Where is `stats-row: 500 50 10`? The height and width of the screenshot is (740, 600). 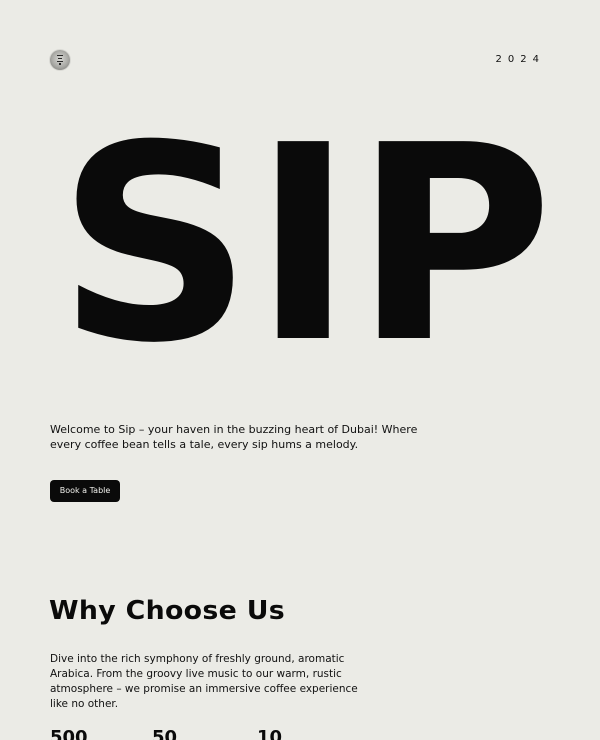 stats-row: 500 50 10 is located at coordinates (200, 734).